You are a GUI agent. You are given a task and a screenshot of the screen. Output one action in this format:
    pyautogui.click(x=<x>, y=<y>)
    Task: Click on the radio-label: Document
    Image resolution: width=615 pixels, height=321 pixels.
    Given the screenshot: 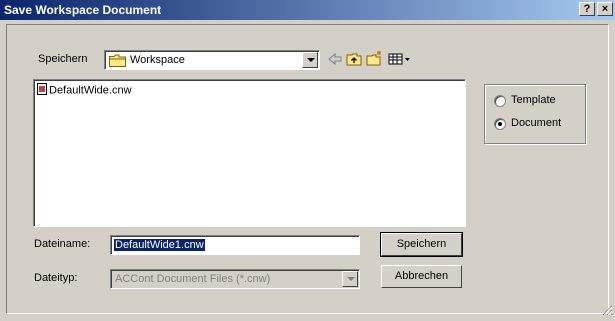 What is the action you would take?
    pyautogui.click(x=536, y=123)
    